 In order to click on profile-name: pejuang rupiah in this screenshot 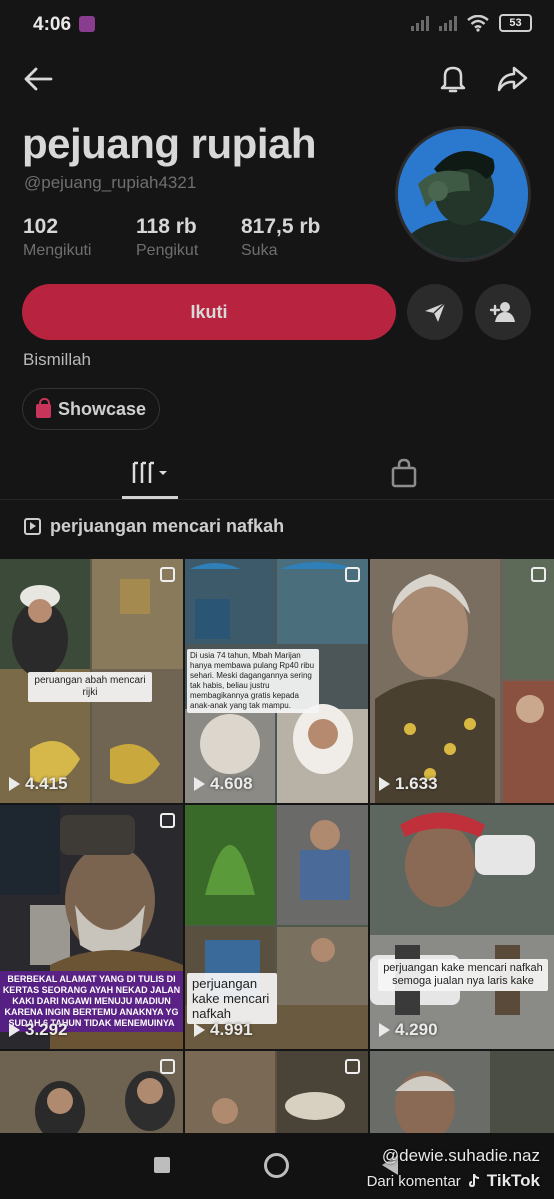, I will do `click(169, 143)`.